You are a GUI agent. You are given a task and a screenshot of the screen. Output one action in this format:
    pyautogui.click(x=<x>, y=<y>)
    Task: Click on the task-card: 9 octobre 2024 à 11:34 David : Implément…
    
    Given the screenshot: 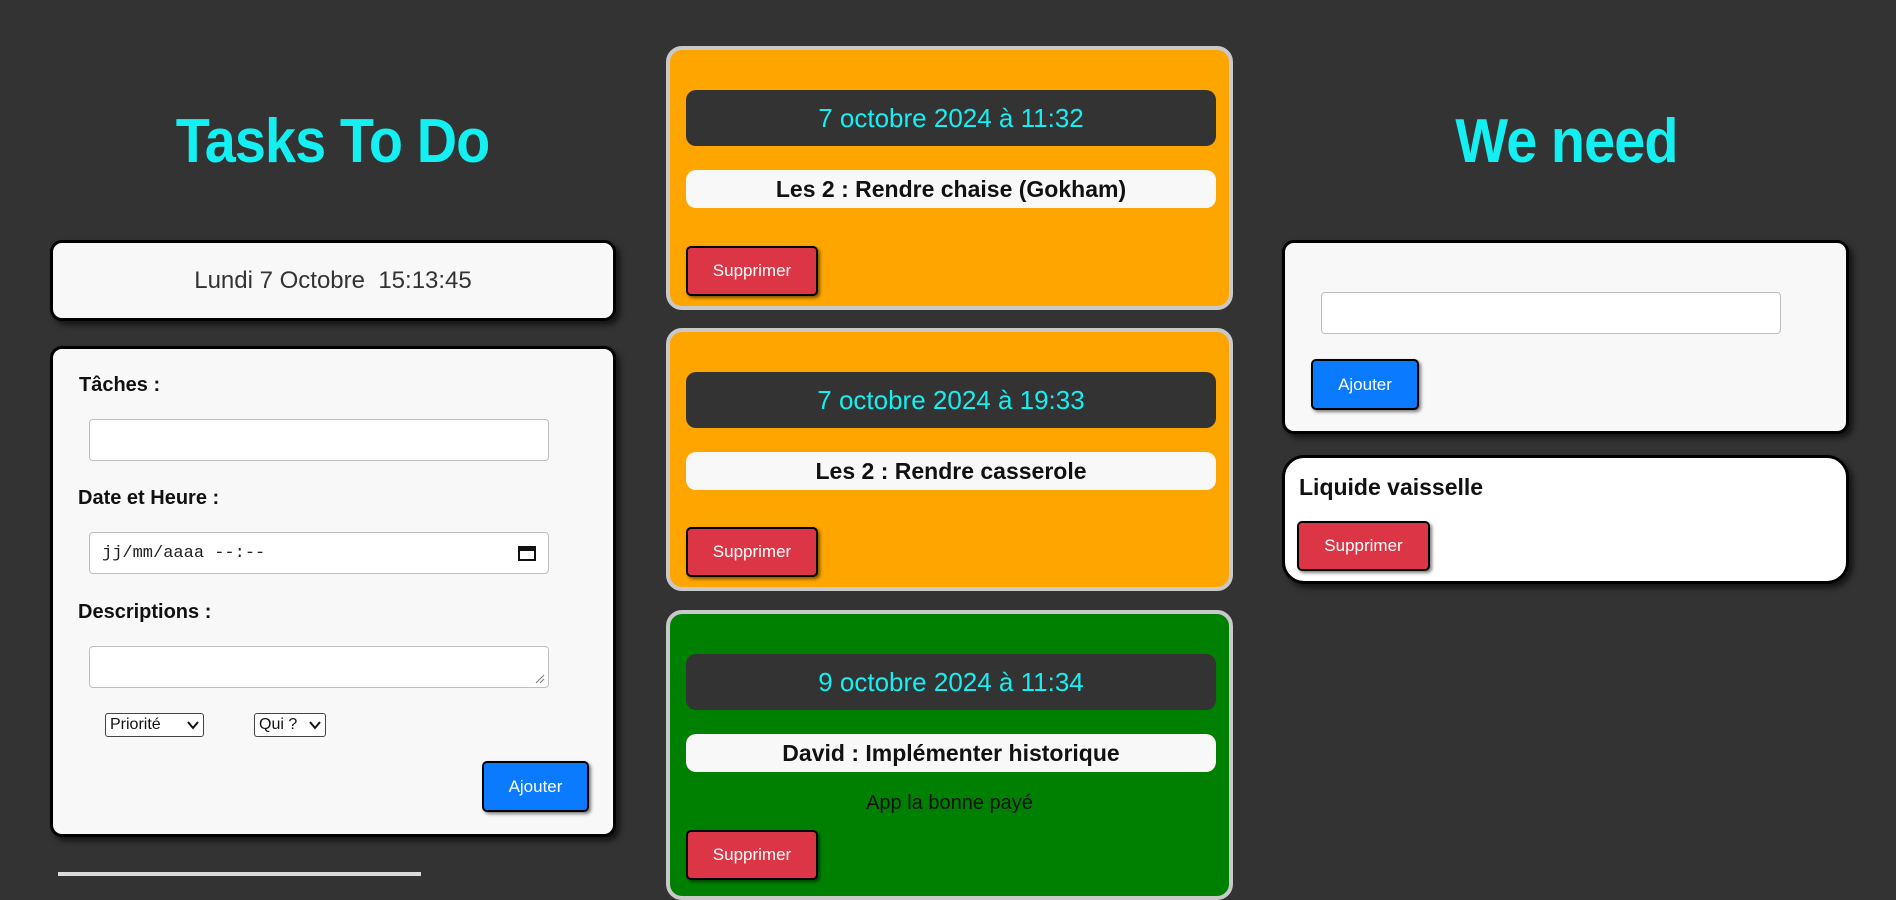 What is the action you would take?
    pyautogui.click(x=949, y=755)
    